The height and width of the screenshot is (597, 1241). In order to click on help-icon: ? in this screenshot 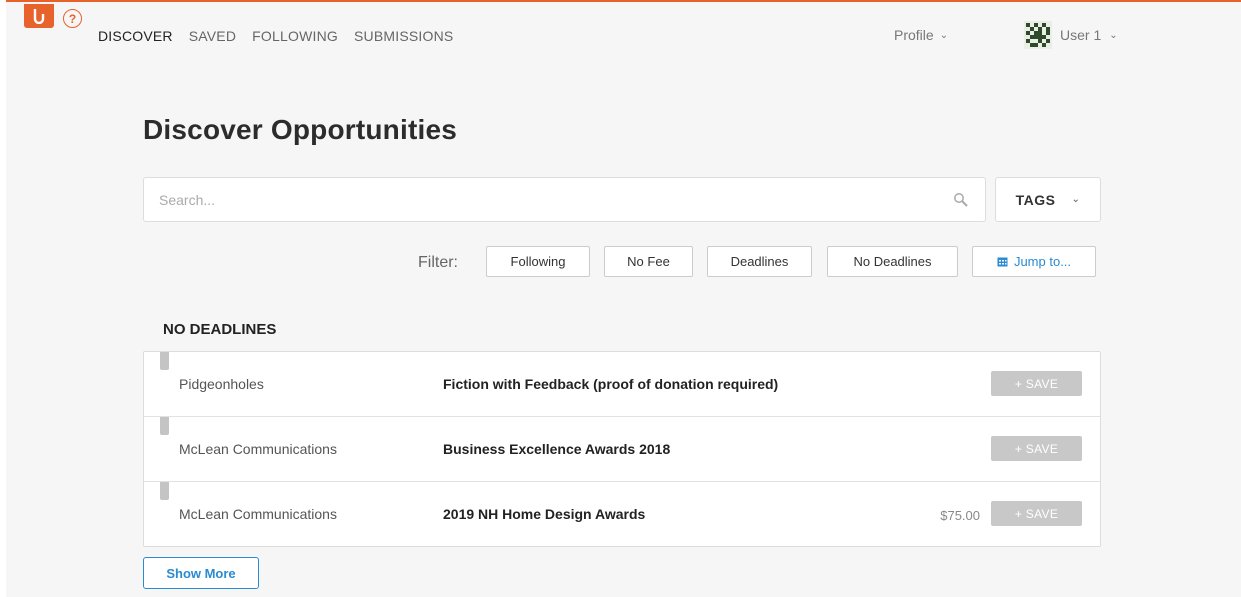, I will do `click(72, 18)`.